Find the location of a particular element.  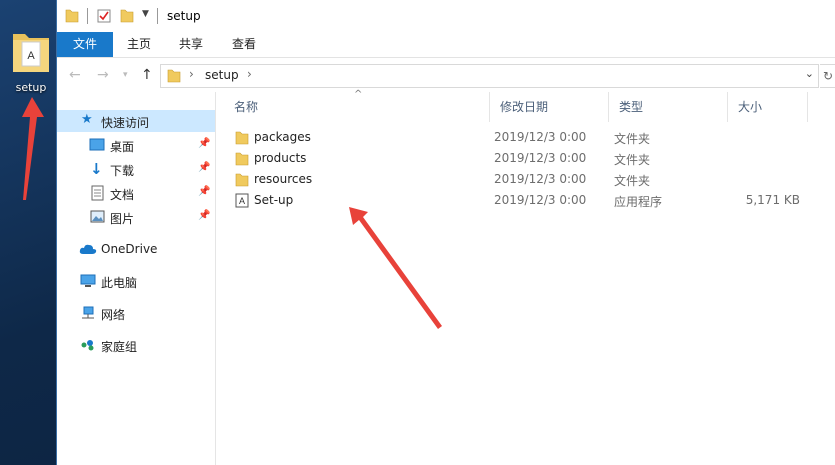

nav-label: 家庭组 is located at coordinates (119, 347).